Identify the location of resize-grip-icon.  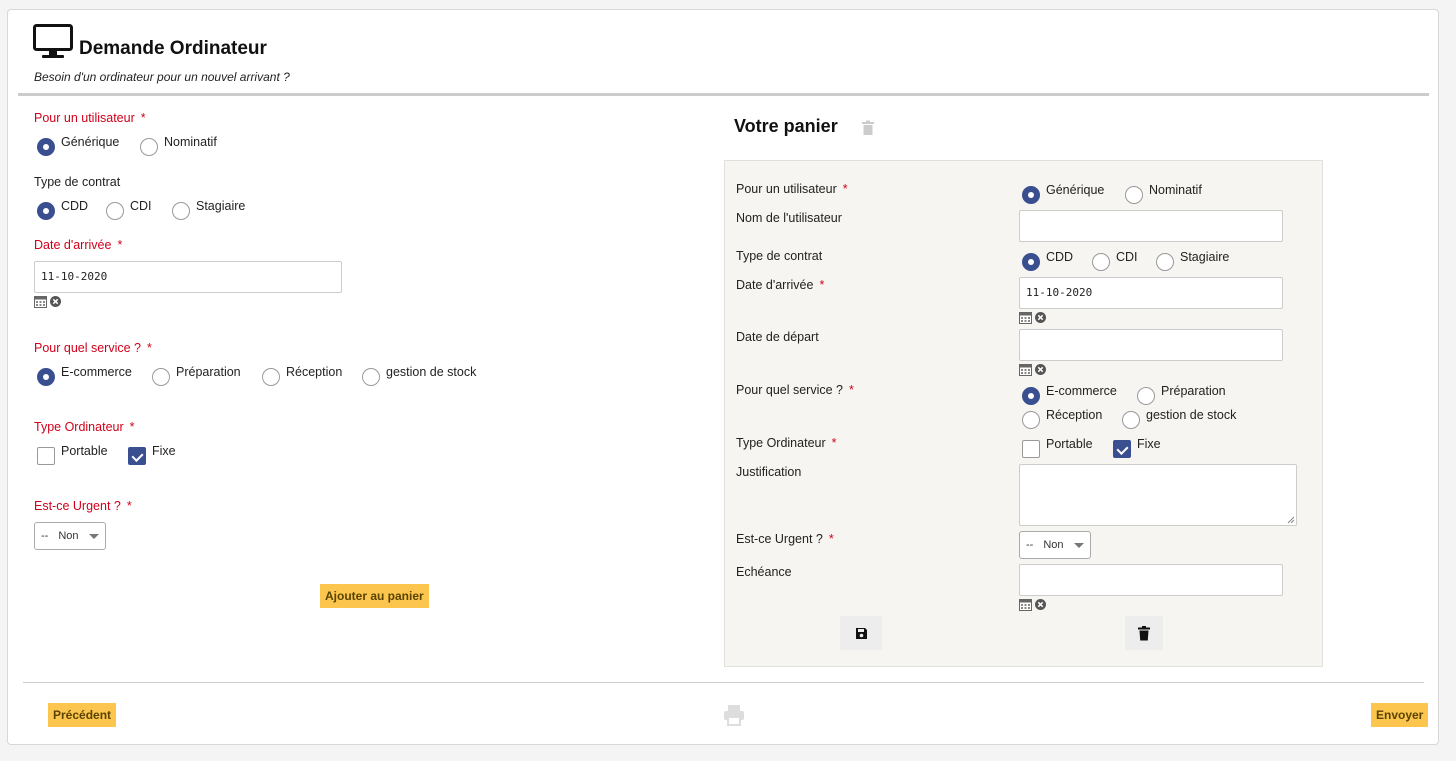
(1291, 520).